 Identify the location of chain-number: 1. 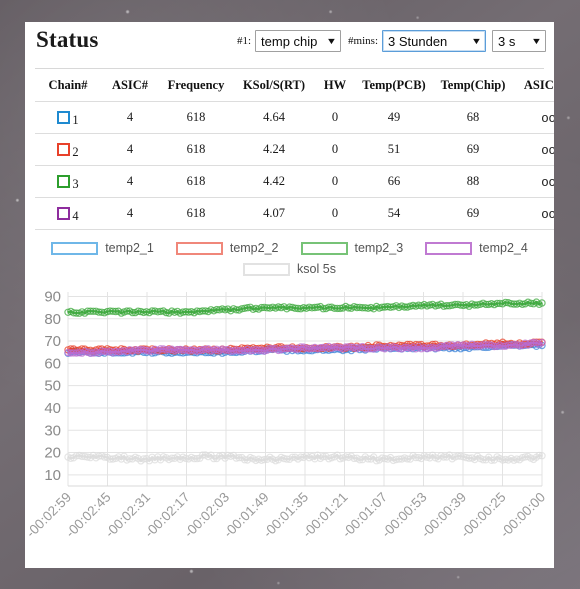
(75, 120).